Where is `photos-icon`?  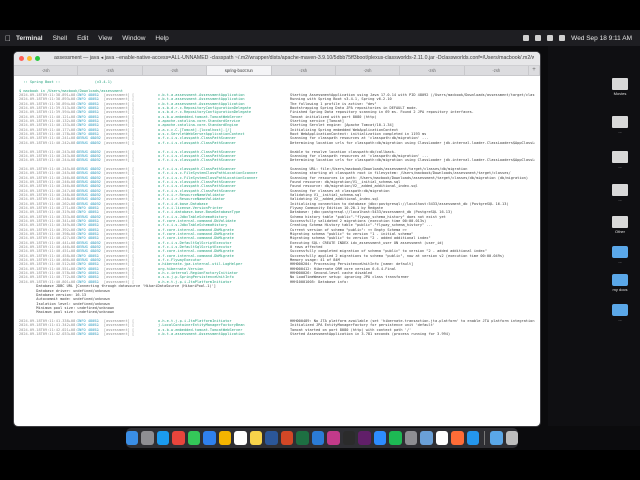
photos-icon is located at coordinates (225, 438).